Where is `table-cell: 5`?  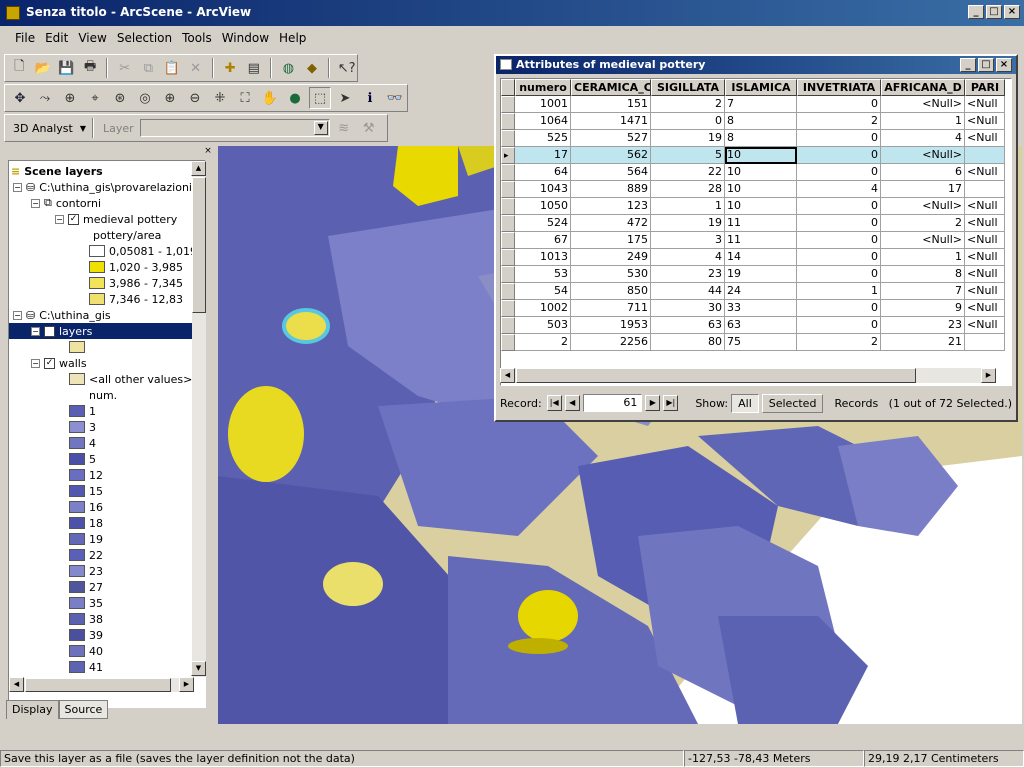 table-cell: 5 is located at coordinates (688, 155).